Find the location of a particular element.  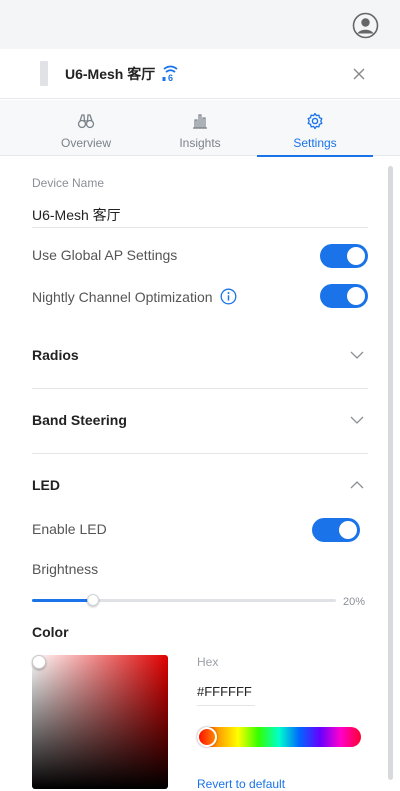

enable-led-label: Enable LED is located at coordinates (69, 529).